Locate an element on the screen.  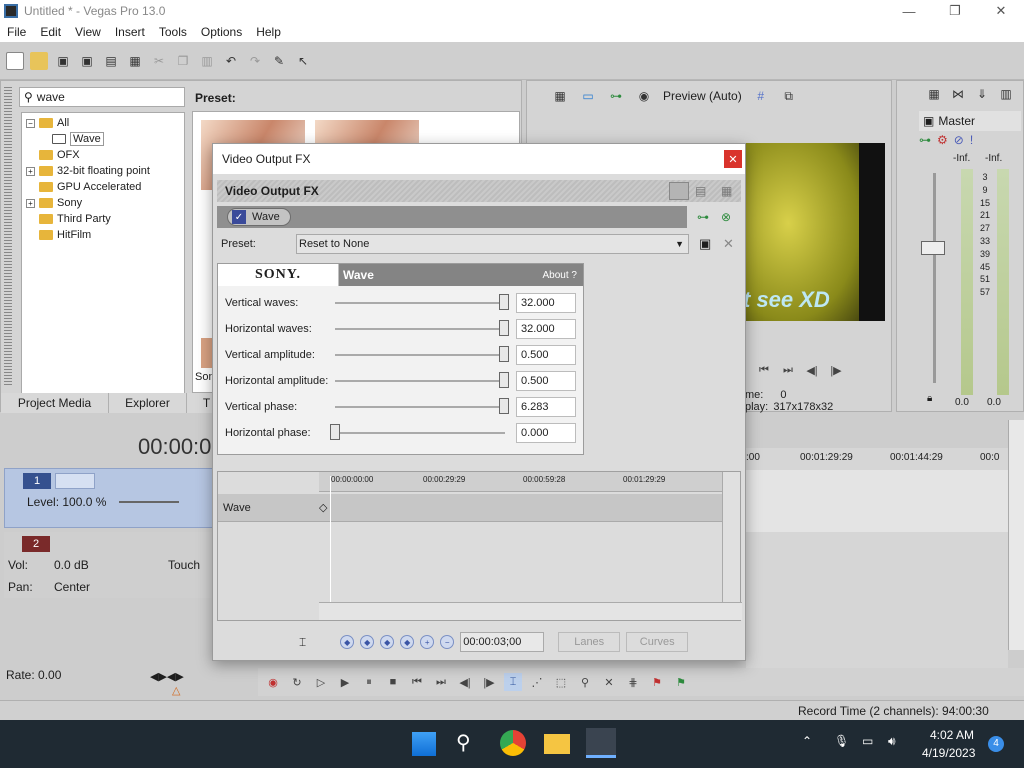
master-gear-icon: ⚙ is located at coordinates (942, 140).